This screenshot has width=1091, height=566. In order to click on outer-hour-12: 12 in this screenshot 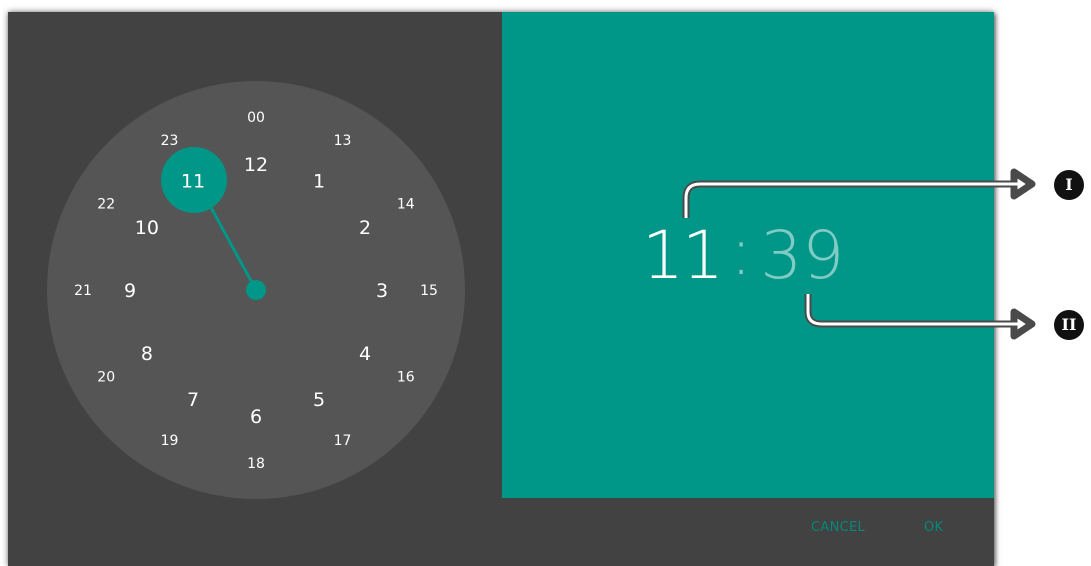, I will do `click(256, 165)`.